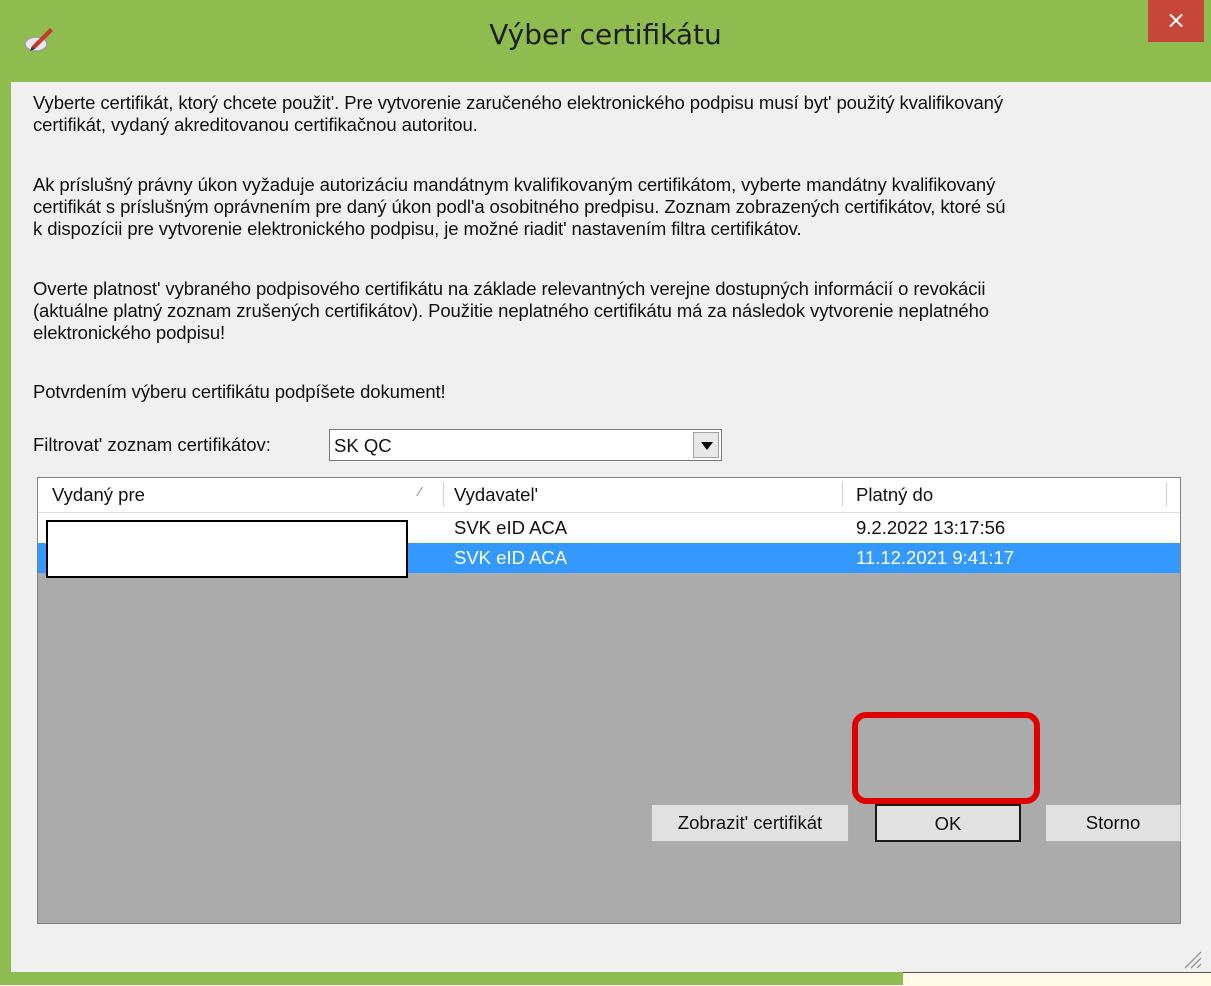 The height and width of the screenshot is (986, 1211). I want to click on filter-label: Filtrovat' zoznam certifikátov:, so click(152, 444).